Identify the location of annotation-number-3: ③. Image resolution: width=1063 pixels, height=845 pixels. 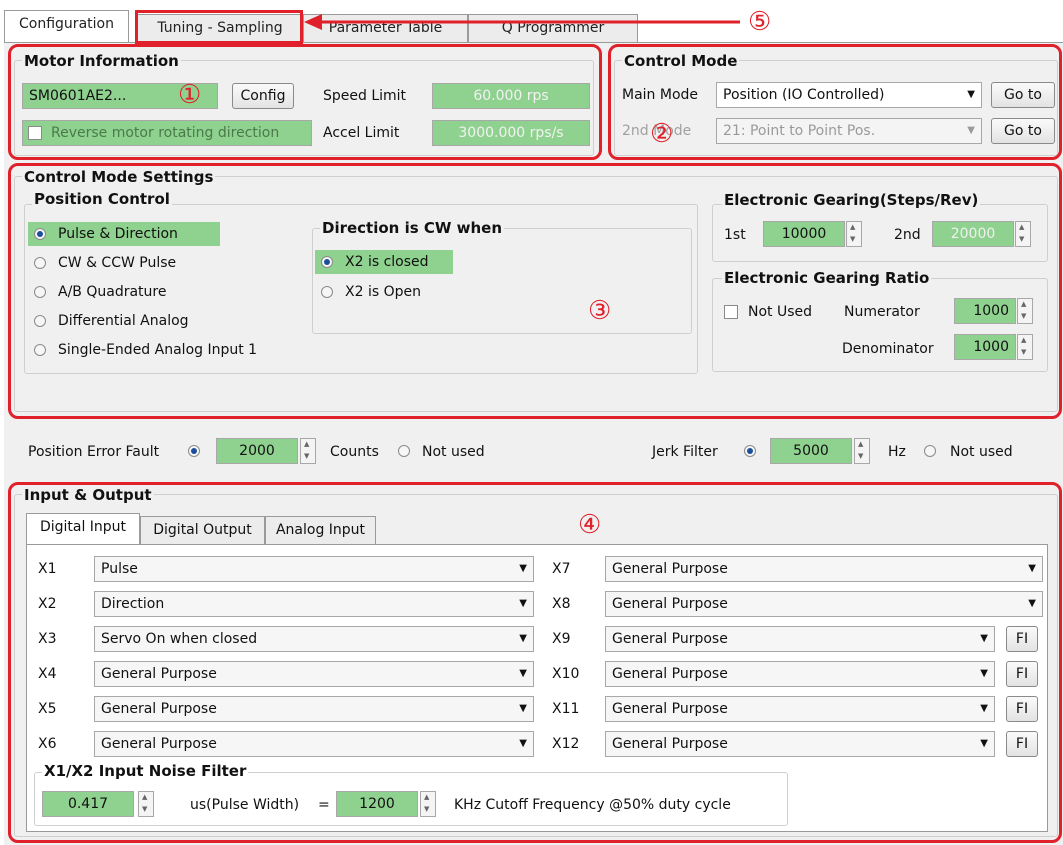
(600, 311).